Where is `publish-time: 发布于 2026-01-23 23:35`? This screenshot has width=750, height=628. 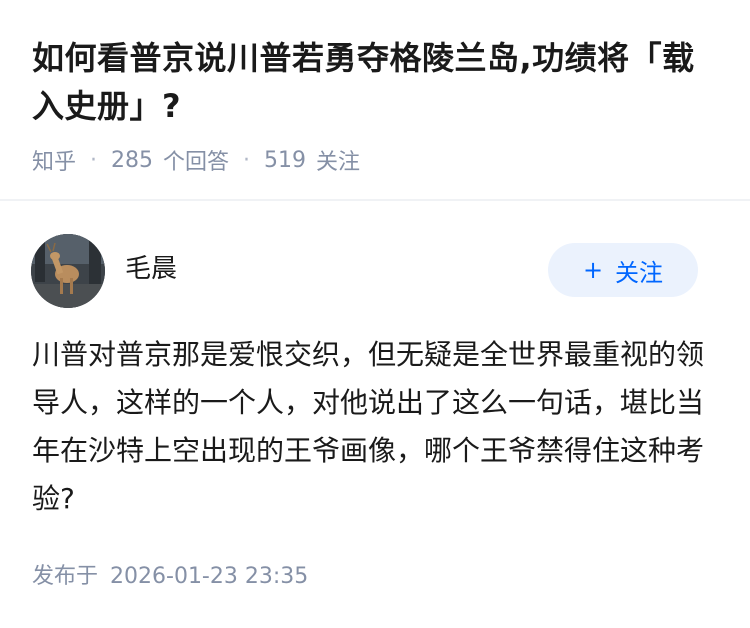 publish-time: 发布于 2026-01-23 23:35 is located at coordinates (170, 577).